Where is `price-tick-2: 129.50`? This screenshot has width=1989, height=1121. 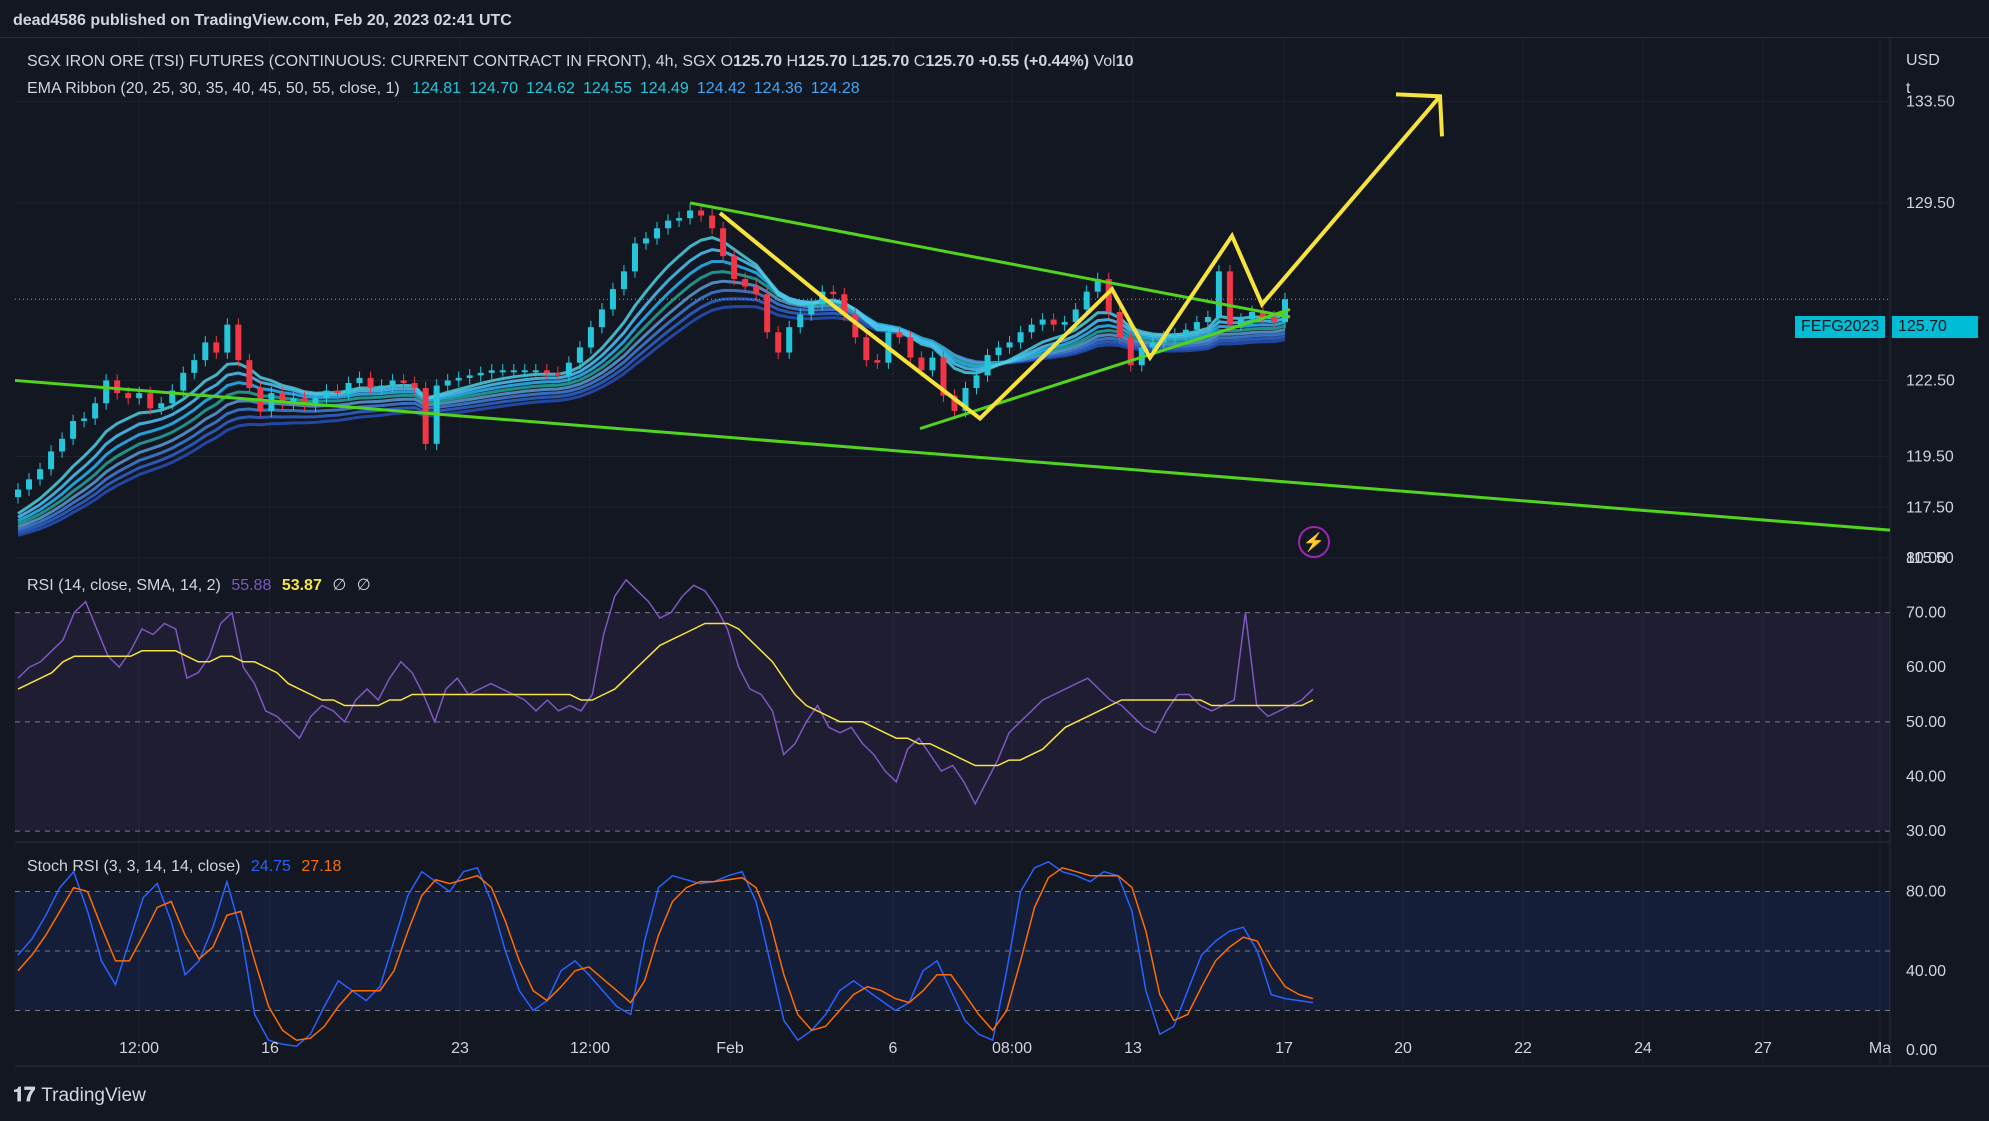 price-tick-2: 129.50 is located at coordinates (1930, 203).